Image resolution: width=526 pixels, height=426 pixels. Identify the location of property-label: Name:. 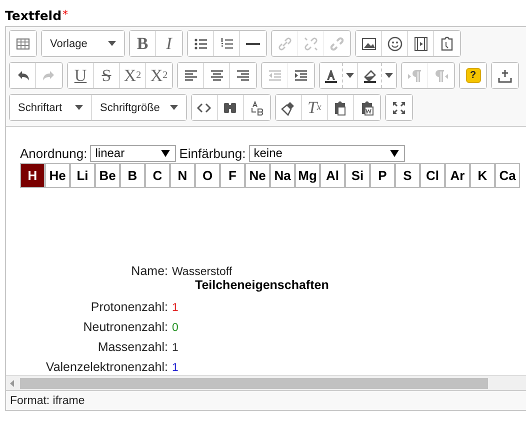
(149, 271).